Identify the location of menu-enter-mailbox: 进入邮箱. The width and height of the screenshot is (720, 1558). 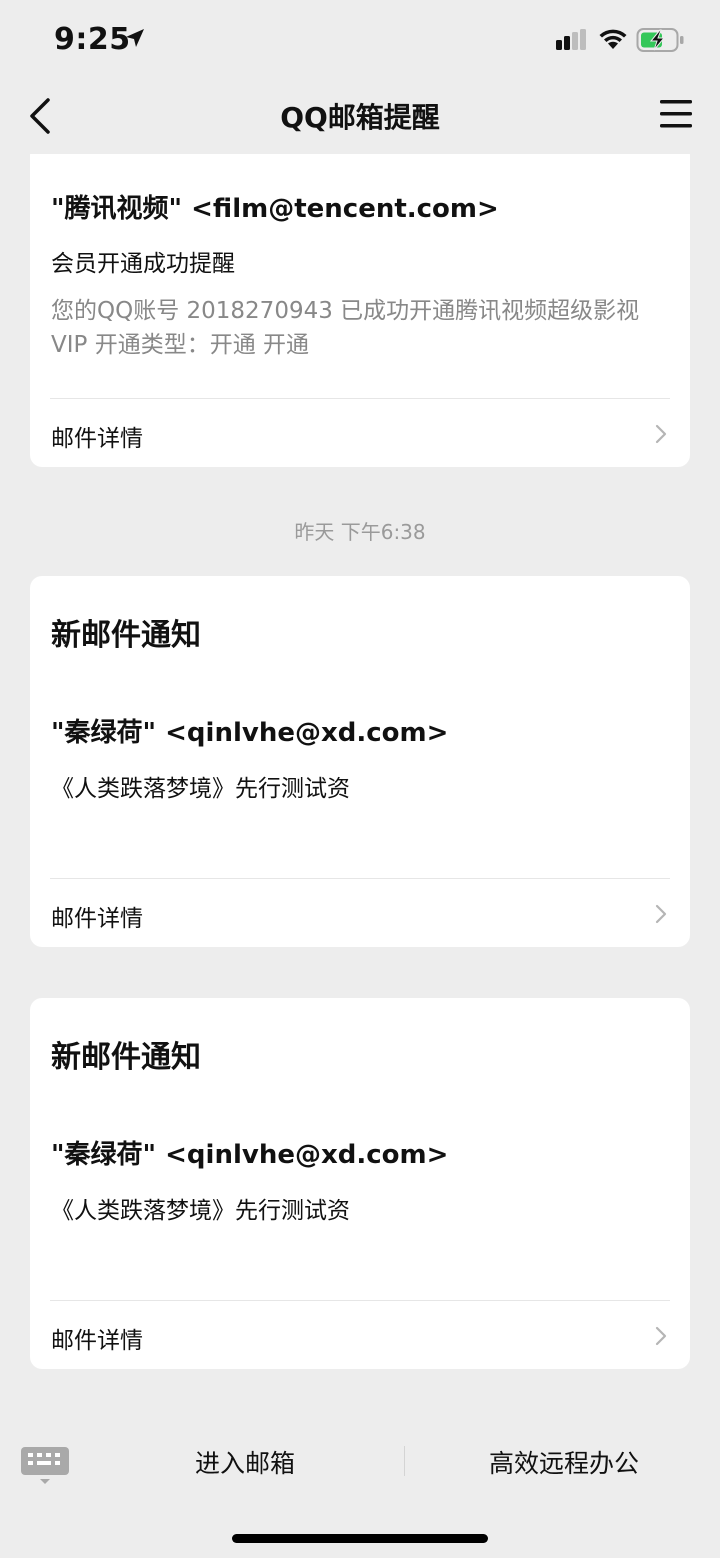
(245, 1464).